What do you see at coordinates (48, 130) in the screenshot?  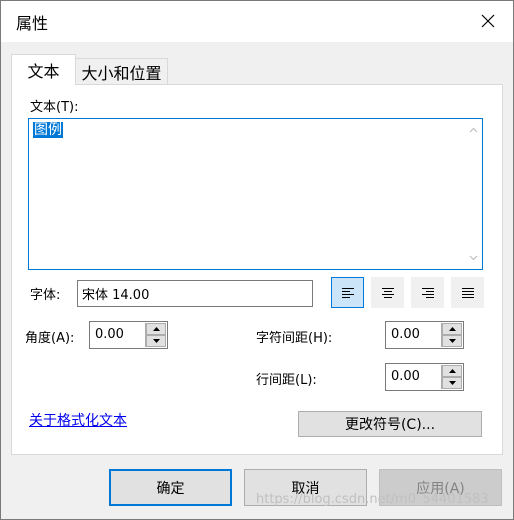 I see `text-content: 图例` at bounding box center [48, 130].